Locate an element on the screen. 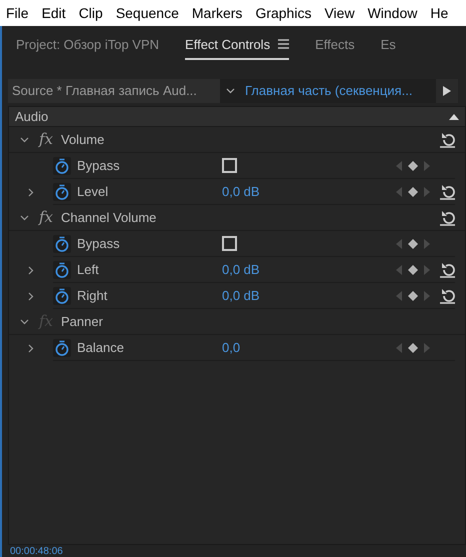 The width and height of the screenshot is (466, 557). menu-item: Graphics is located at coordinates (283, 13).